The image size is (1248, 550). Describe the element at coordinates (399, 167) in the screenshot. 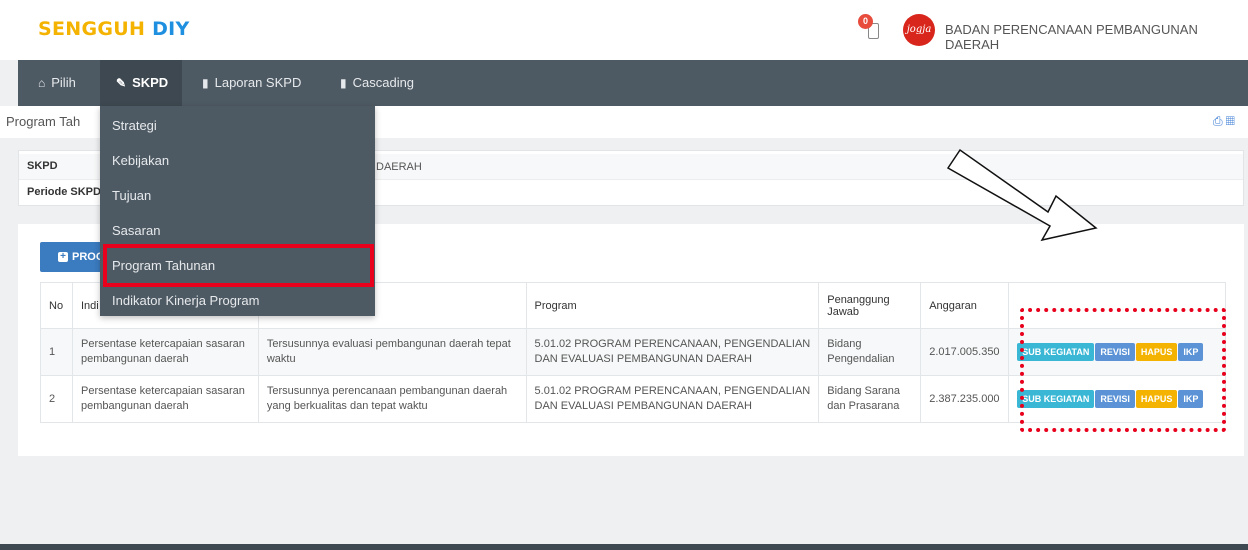

I see `skpd-value: DAERAH` at that location.